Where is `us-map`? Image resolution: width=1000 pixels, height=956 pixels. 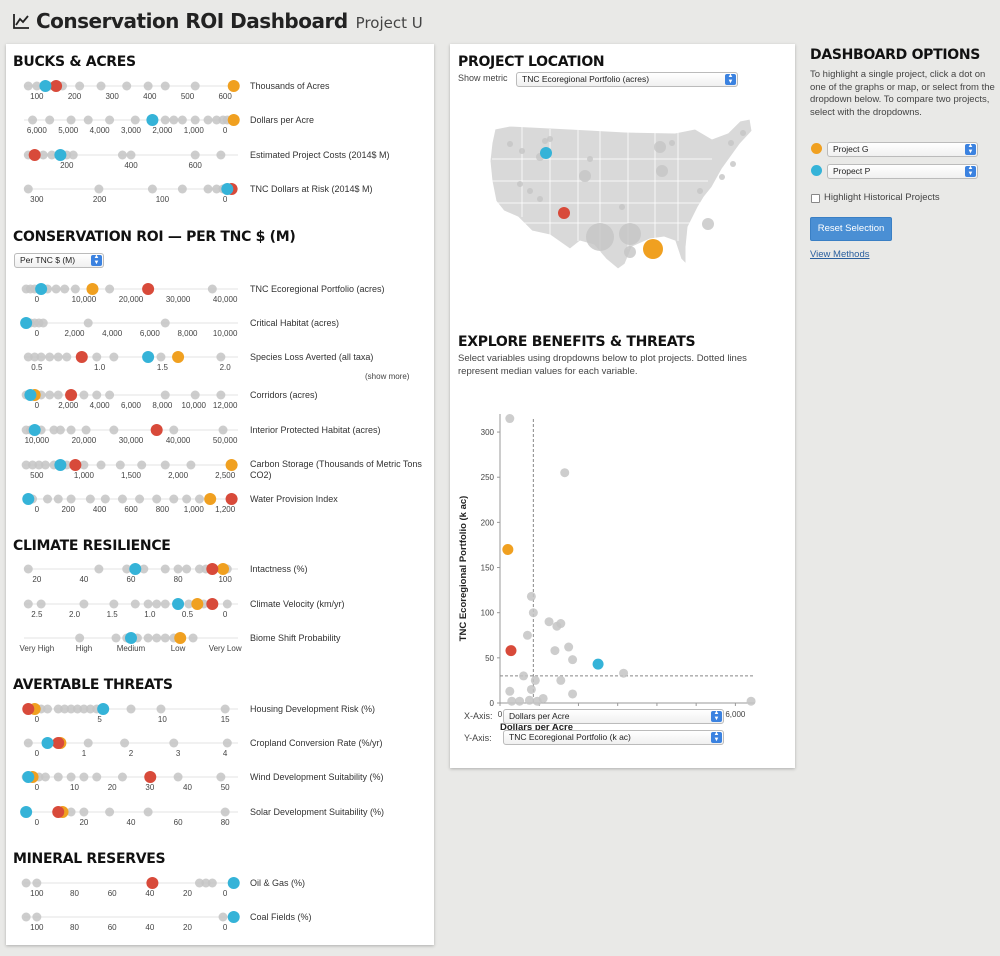 us-map is located at coordinates (622, 199).